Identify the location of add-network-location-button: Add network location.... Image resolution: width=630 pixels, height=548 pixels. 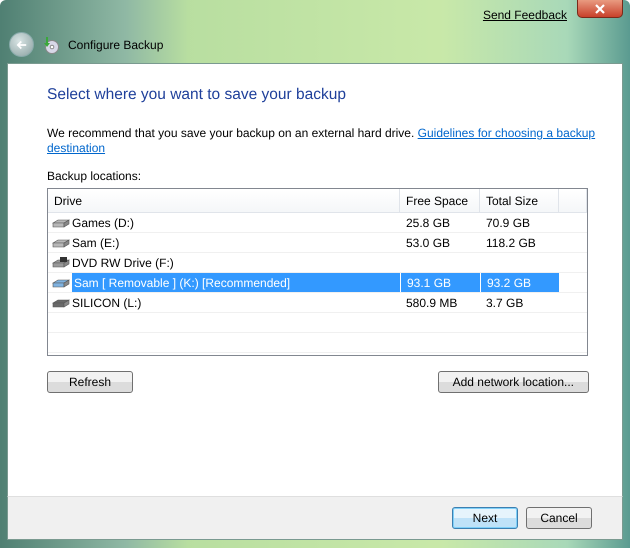
(513, 382).